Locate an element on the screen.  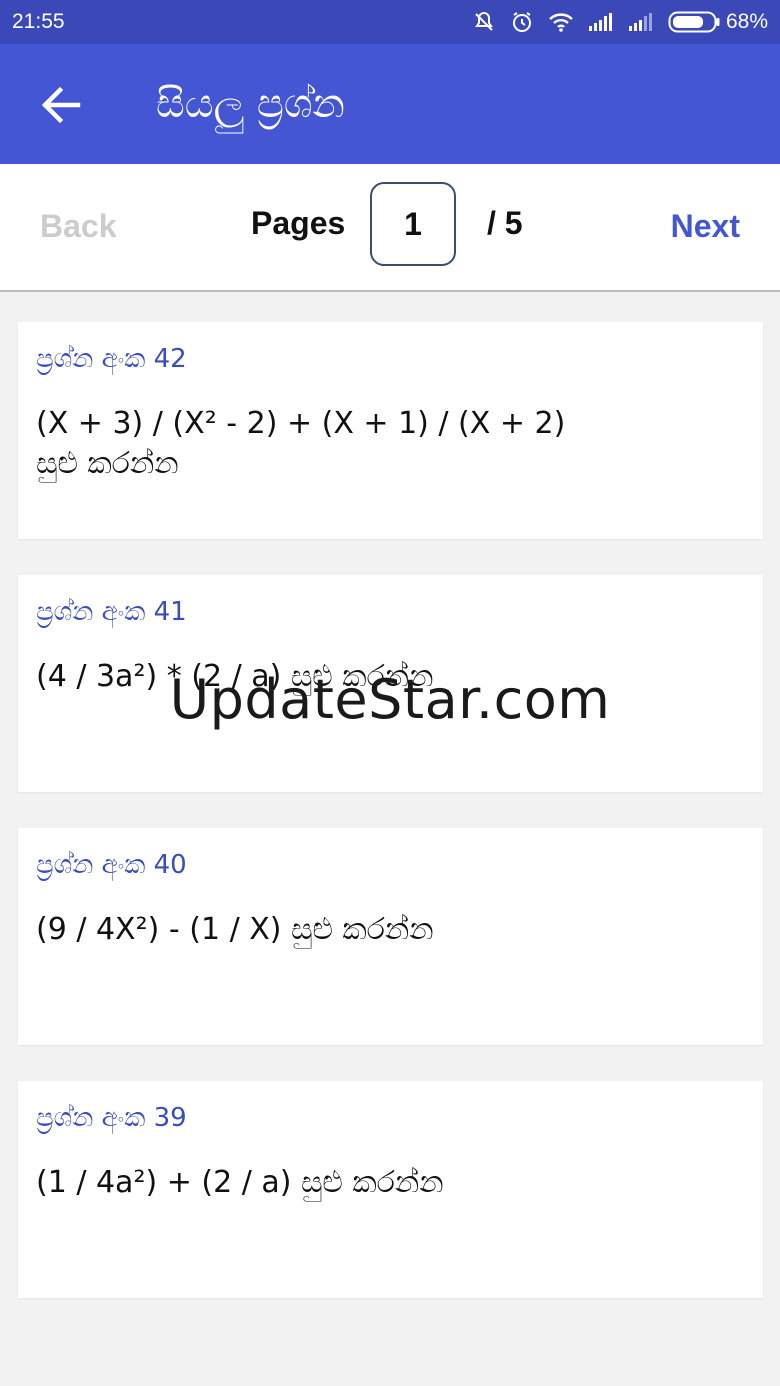
status-icons: 68% is located at coordinates (620, 22).